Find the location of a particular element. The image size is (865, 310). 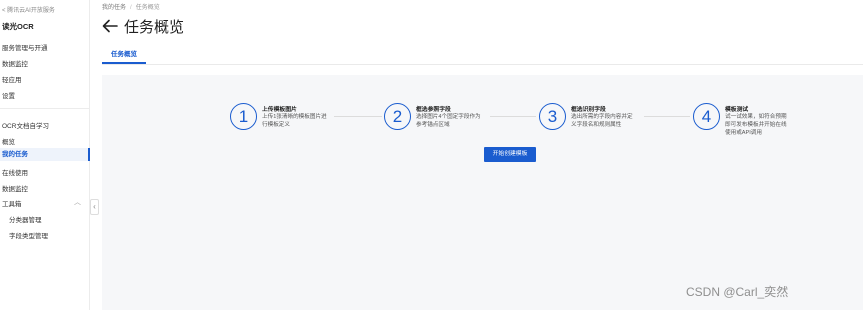

start-create-template-button: 开始创建模板 is located at coordinates (510, 154).